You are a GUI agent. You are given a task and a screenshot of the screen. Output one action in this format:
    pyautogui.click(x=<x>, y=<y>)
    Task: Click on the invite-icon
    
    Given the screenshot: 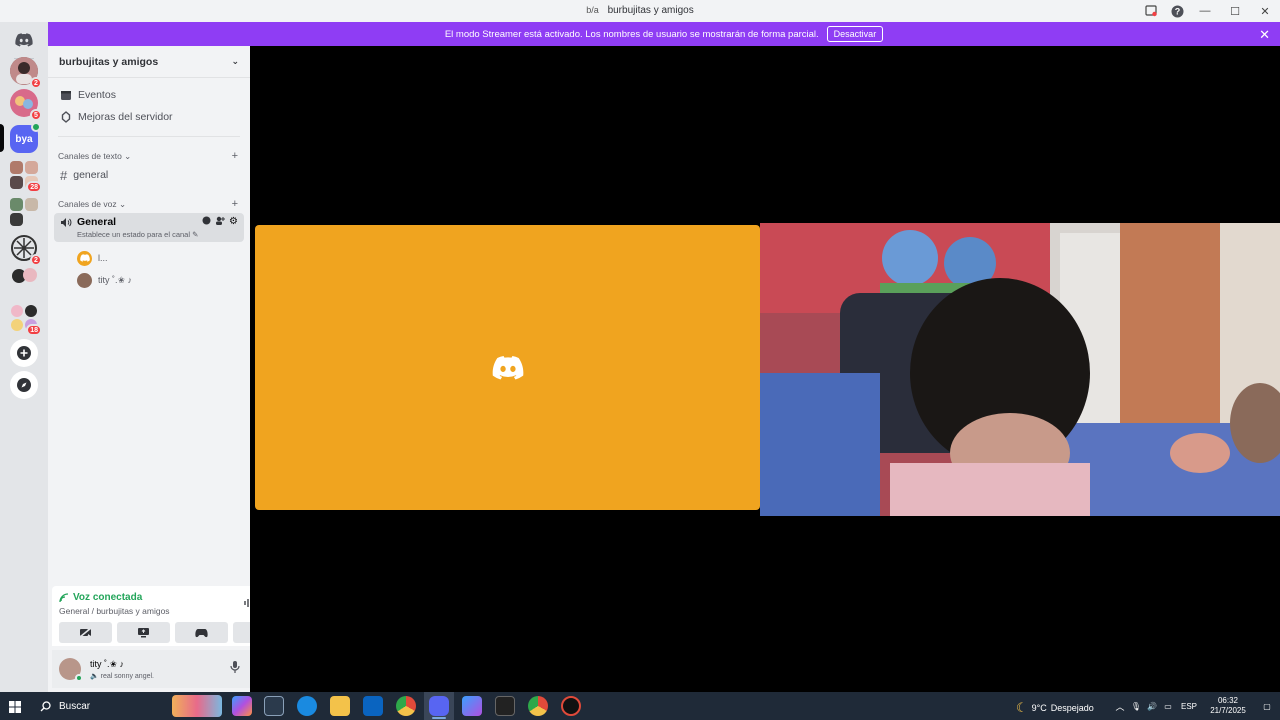 What is the action you would take?
    pyautogui.click(x=220, y=222)
    